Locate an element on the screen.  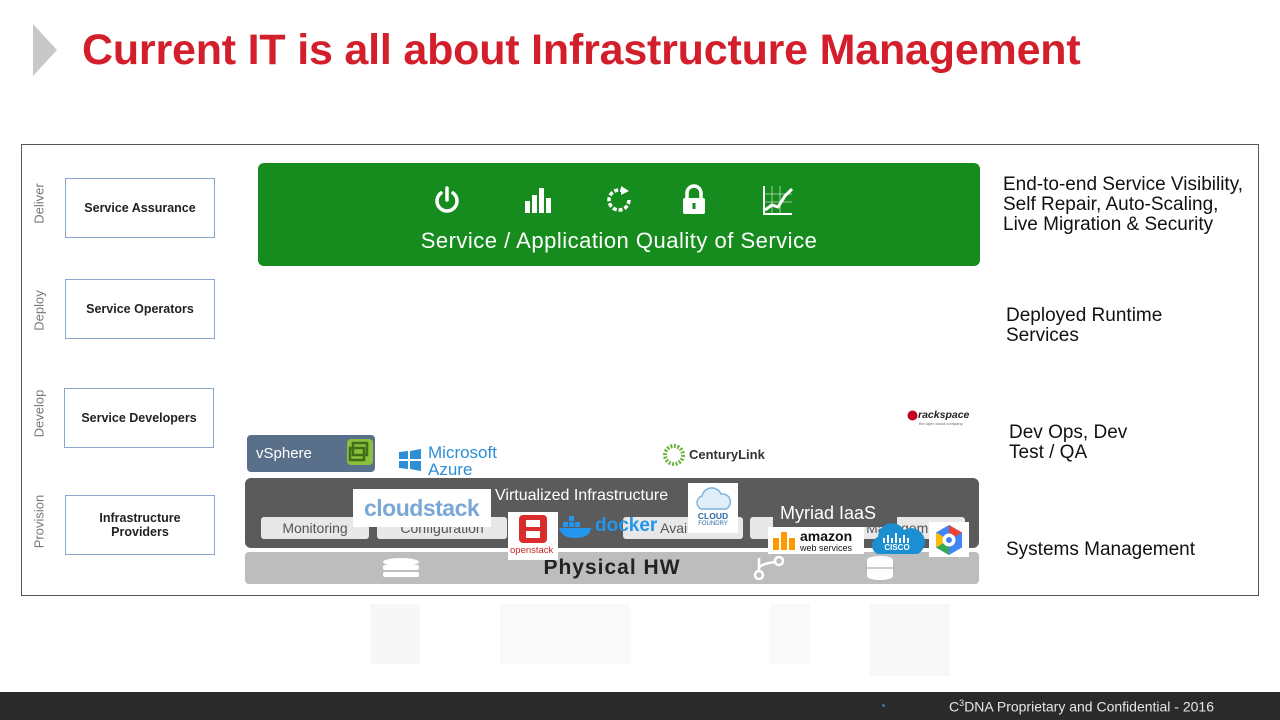
cloudstack-label: cloudstack is located at coordinates (422, 508).